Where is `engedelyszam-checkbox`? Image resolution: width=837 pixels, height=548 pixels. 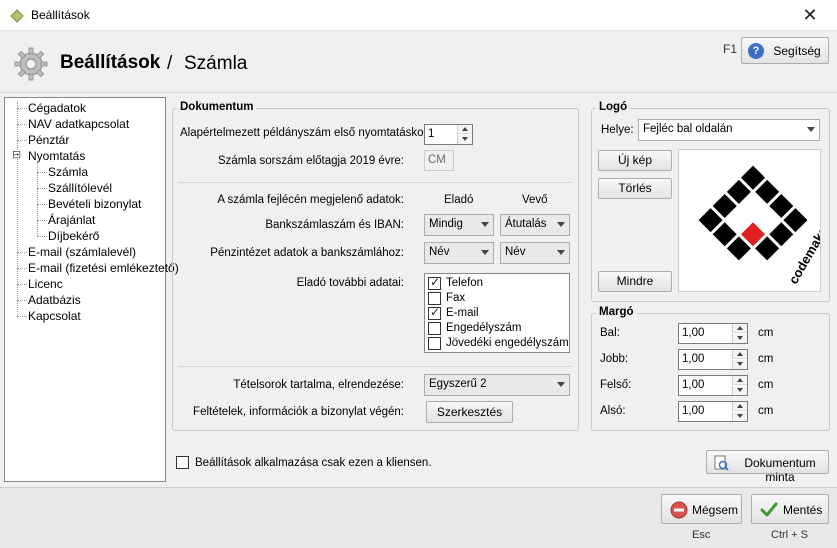
engedelyszam-checkbox is located at coordinates (434, 328).